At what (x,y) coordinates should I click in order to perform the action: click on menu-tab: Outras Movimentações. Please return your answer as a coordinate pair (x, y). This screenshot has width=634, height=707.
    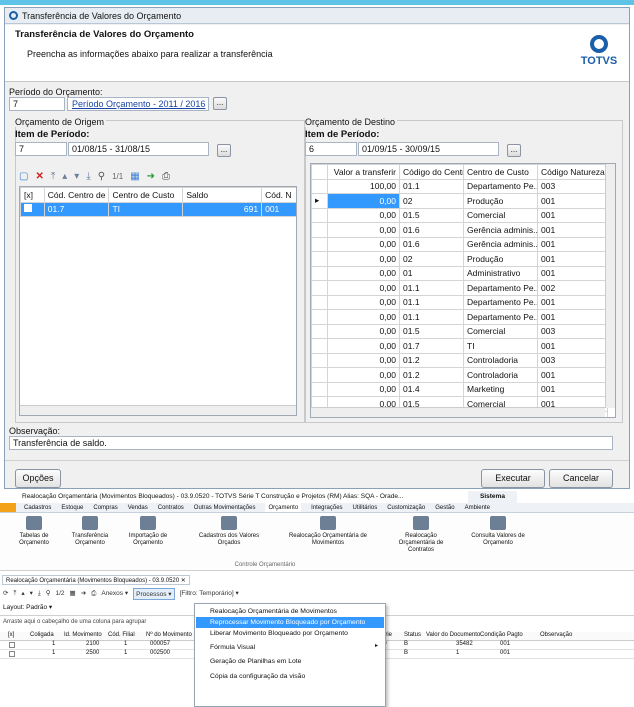
    Looking at the image, I should click on (225, 507).